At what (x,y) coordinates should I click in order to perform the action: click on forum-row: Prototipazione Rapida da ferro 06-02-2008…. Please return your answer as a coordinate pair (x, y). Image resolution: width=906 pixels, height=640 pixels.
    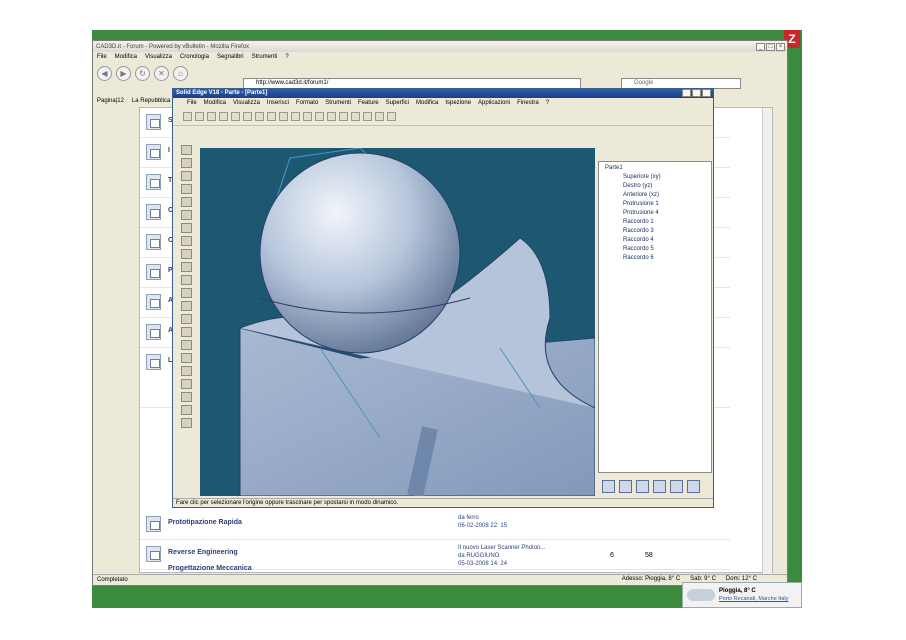
    Looking at the image, I should click on (435, 525).